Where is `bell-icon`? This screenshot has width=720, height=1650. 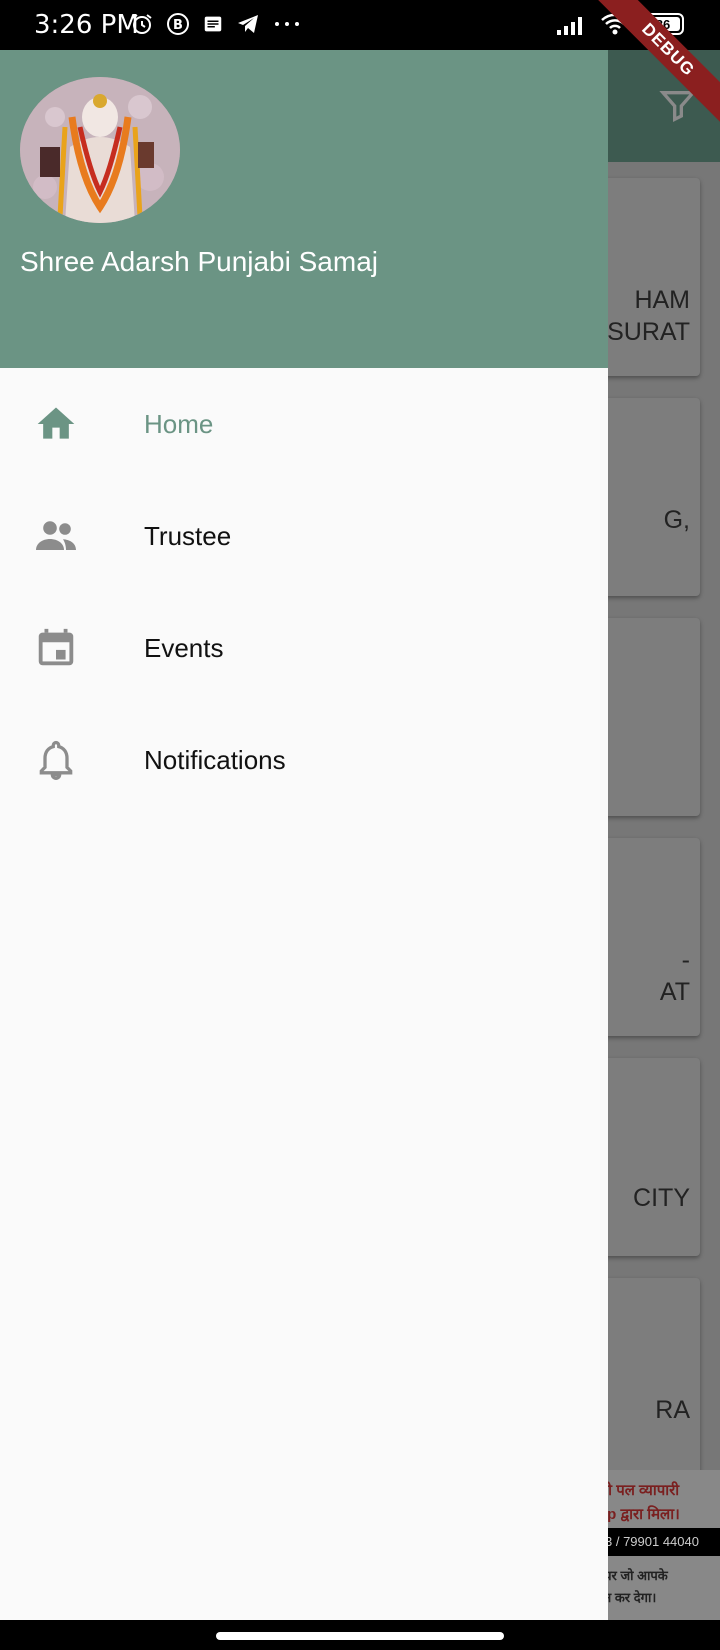
bell-icon is located at coordinates (56, 760).